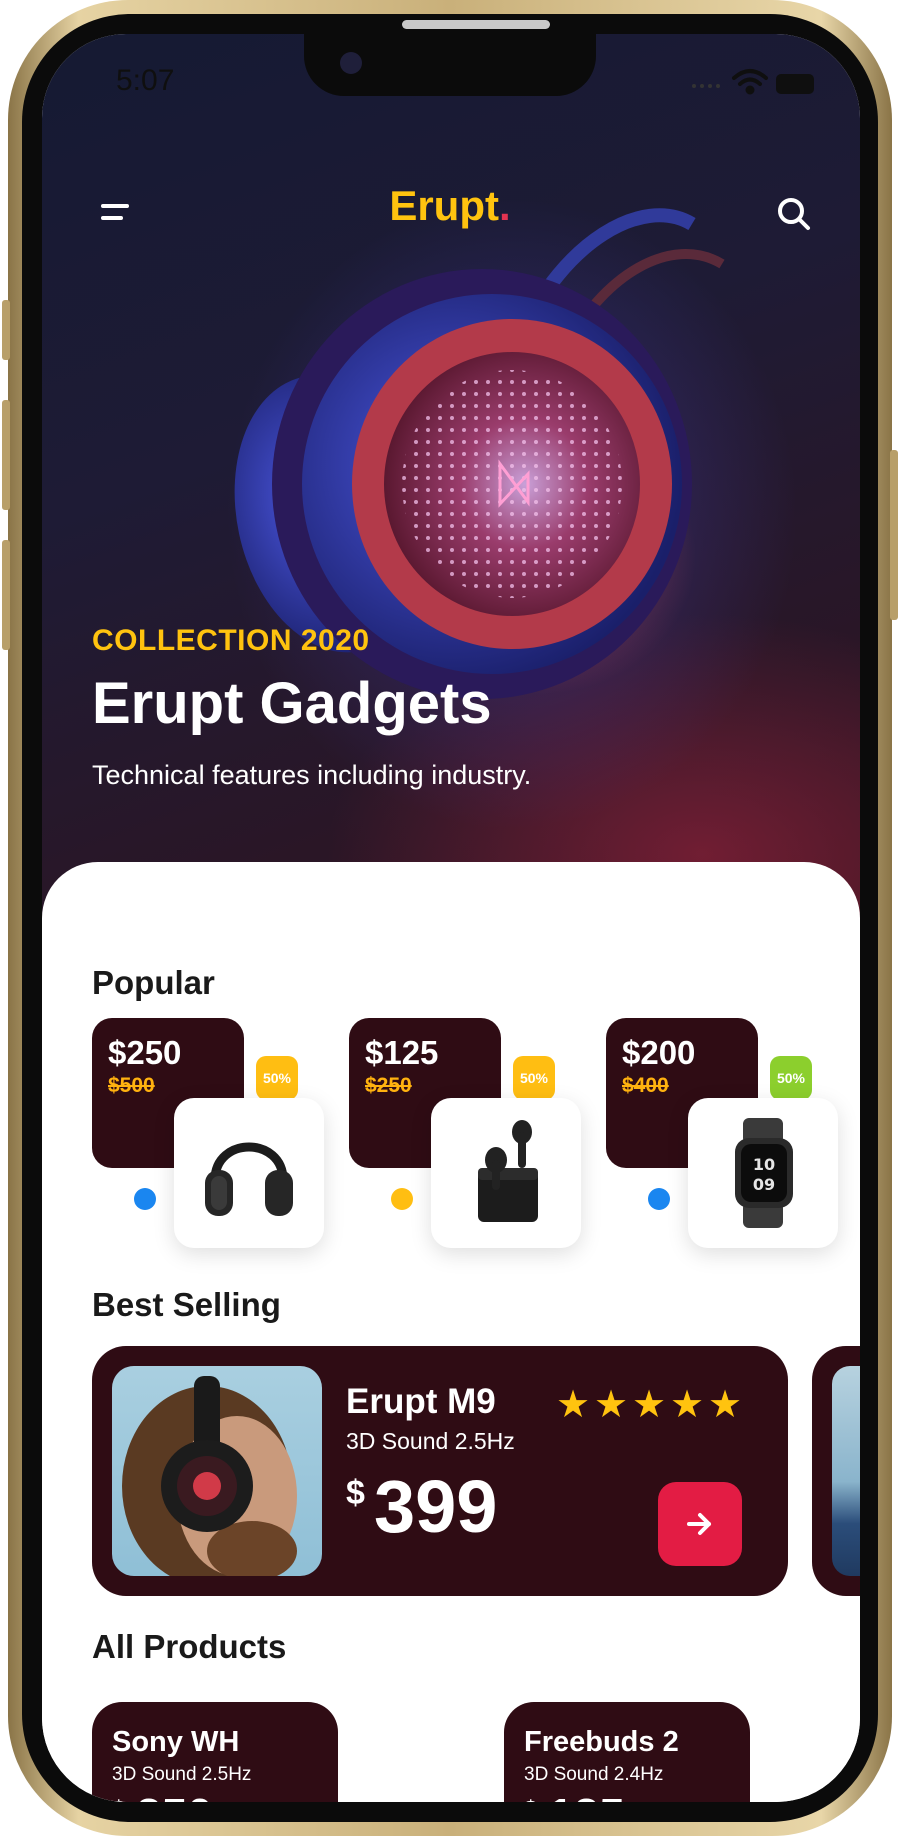 Image resolution: width=900 pixels, height=1836 pixels. I want to click on menu-icon-line-bottom, so click(112, 218).